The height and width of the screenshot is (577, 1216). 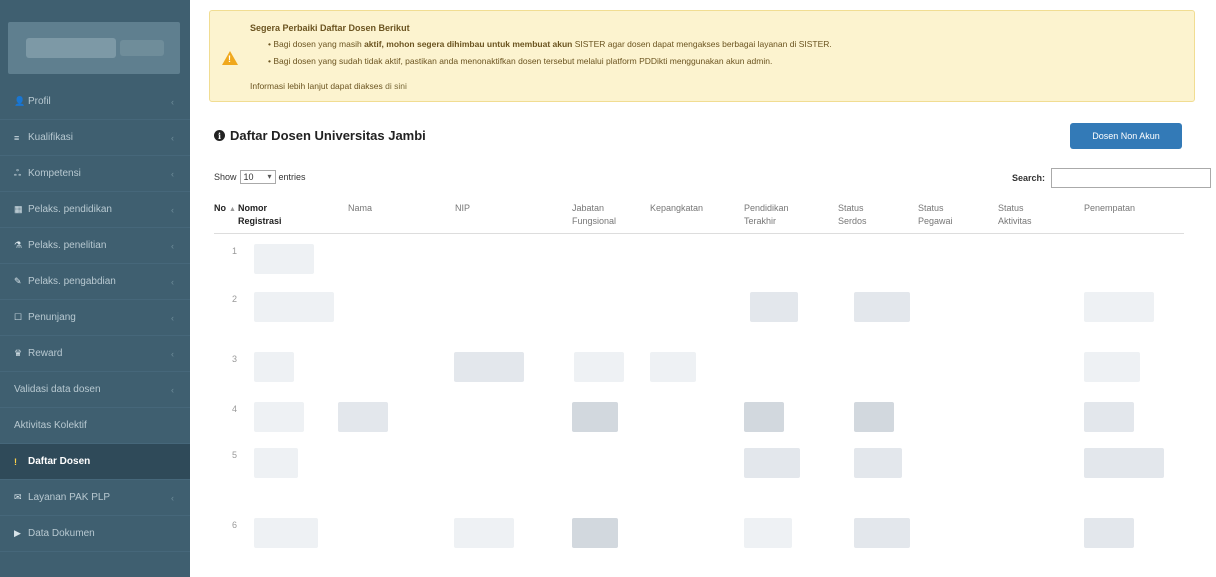 I want to click on sidebar-item-label: Kualifikasi, so click(x=51, y=137).